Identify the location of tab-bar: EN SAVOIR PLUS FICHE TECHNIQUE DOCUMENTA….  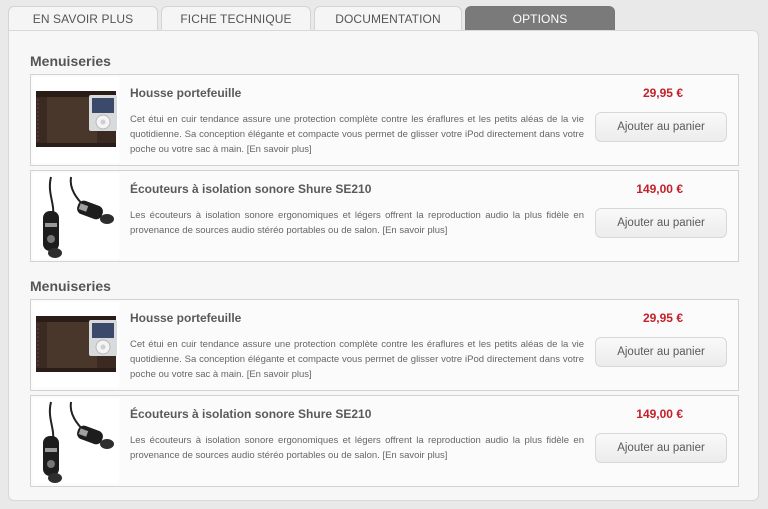
(313, 18).